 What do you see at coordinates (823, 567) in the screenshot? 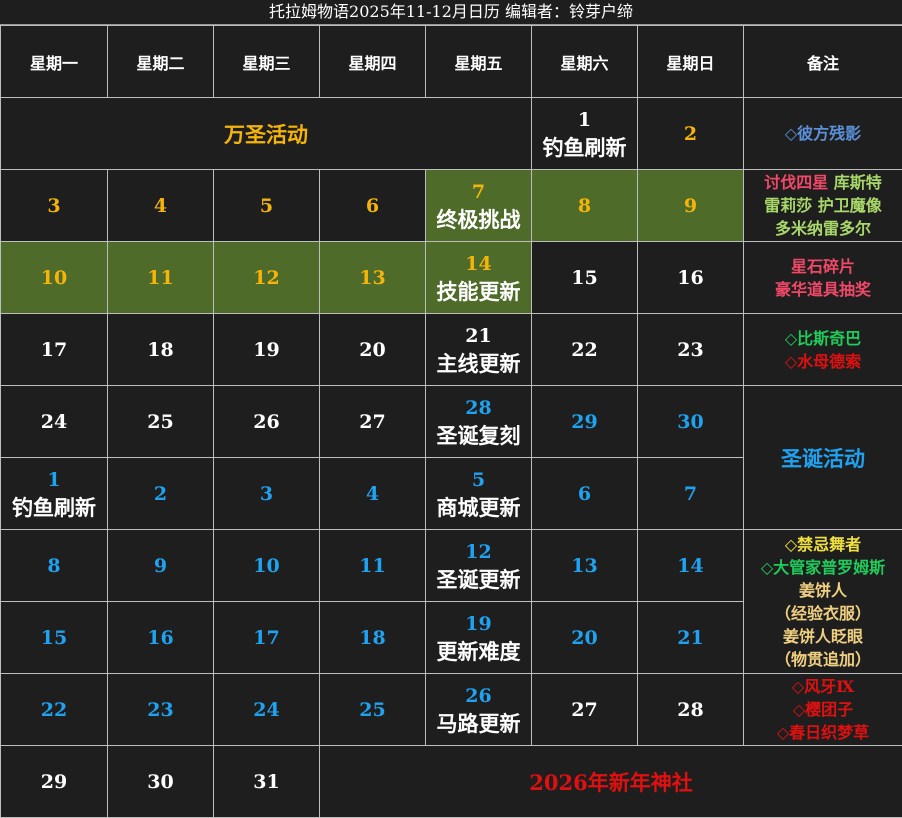
I see `note-text: ◇大管家普罗姆斯` at bounding box center [823, 567].